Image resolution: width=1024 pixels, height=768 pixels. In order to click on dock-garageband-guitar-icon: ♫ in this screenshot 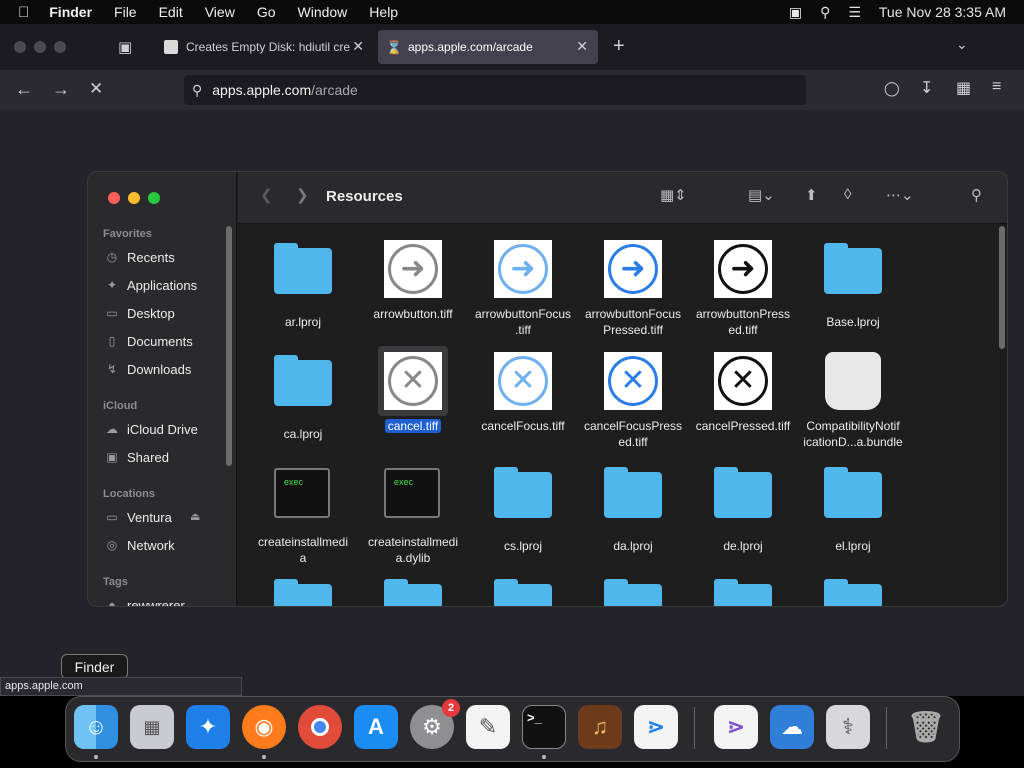, I will do `click(600, 727)`.